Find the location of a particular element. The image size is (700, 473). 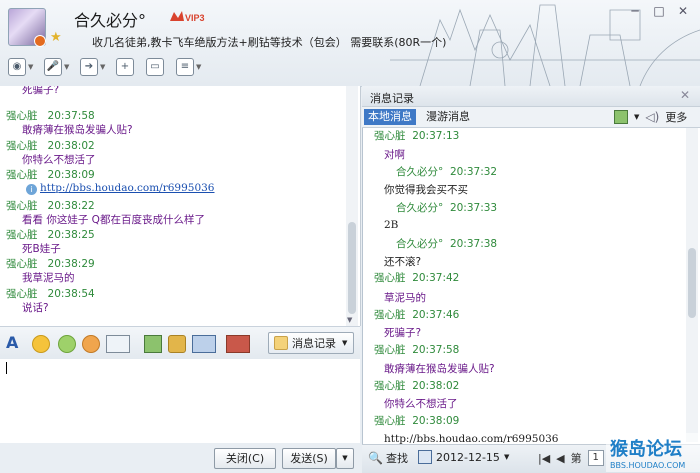

video-call-button: ◉ ▼ is located at coordinates (20, 67).